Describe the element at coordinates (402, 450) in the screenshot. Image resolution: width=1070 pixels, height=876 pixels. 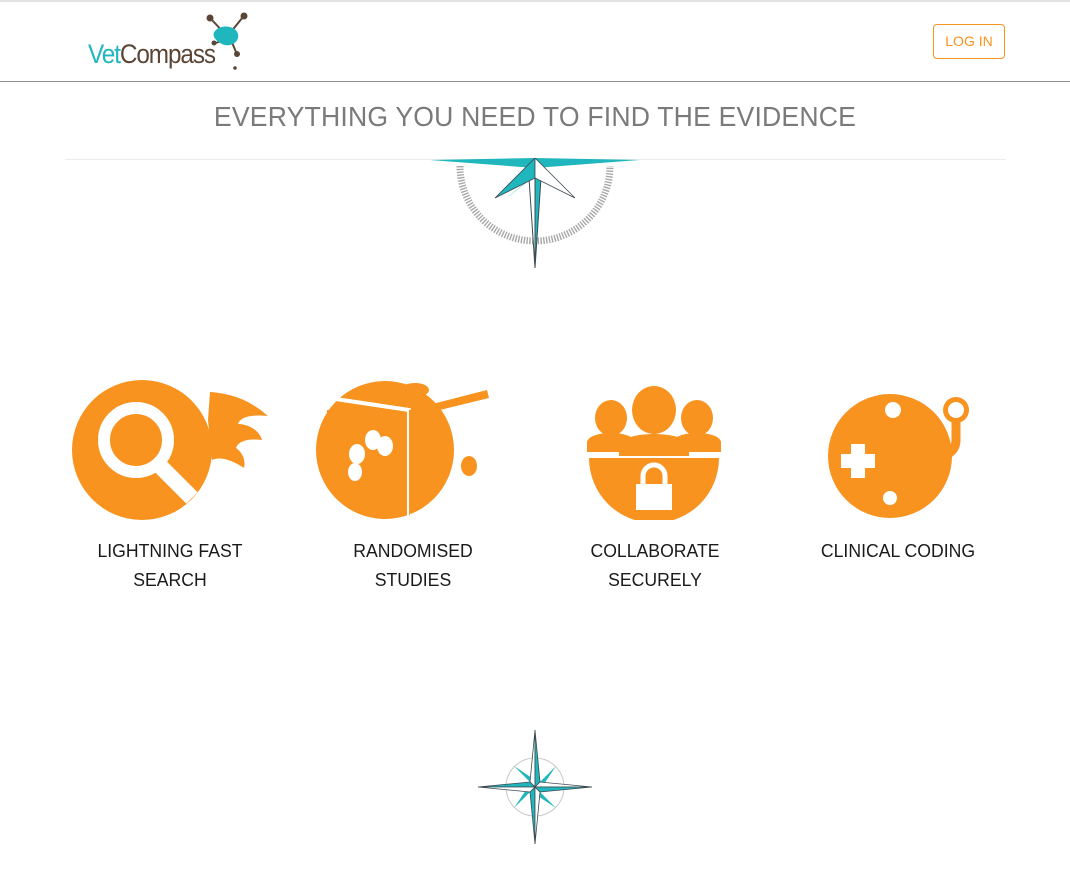
I see `dice-icon` at that location.